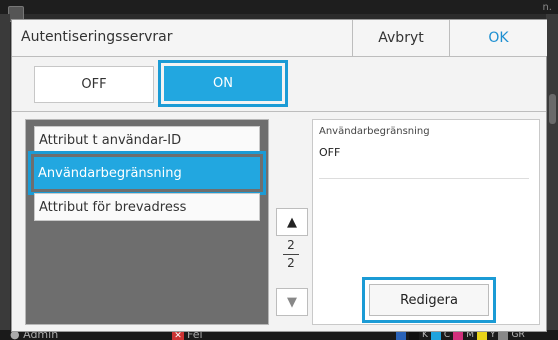 The height and width of the screenshot is (340, 558). What do you see at coordinates (147, 173) in the screenshot?
I see `list-item-user-restriction: Användarbegränsning` at bounding box center [147, 173].